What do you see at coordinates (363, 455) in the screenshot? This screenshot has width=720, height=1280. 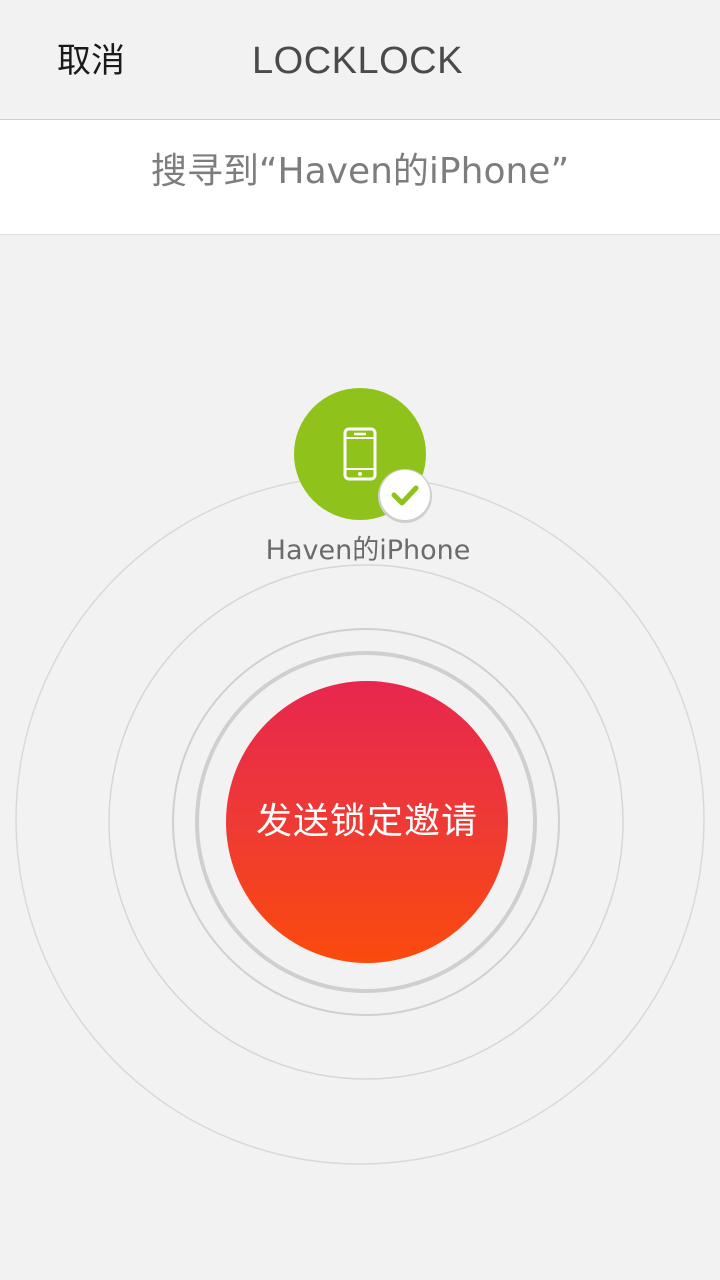 I see `device-avatar` at bounding box center [363, 455].